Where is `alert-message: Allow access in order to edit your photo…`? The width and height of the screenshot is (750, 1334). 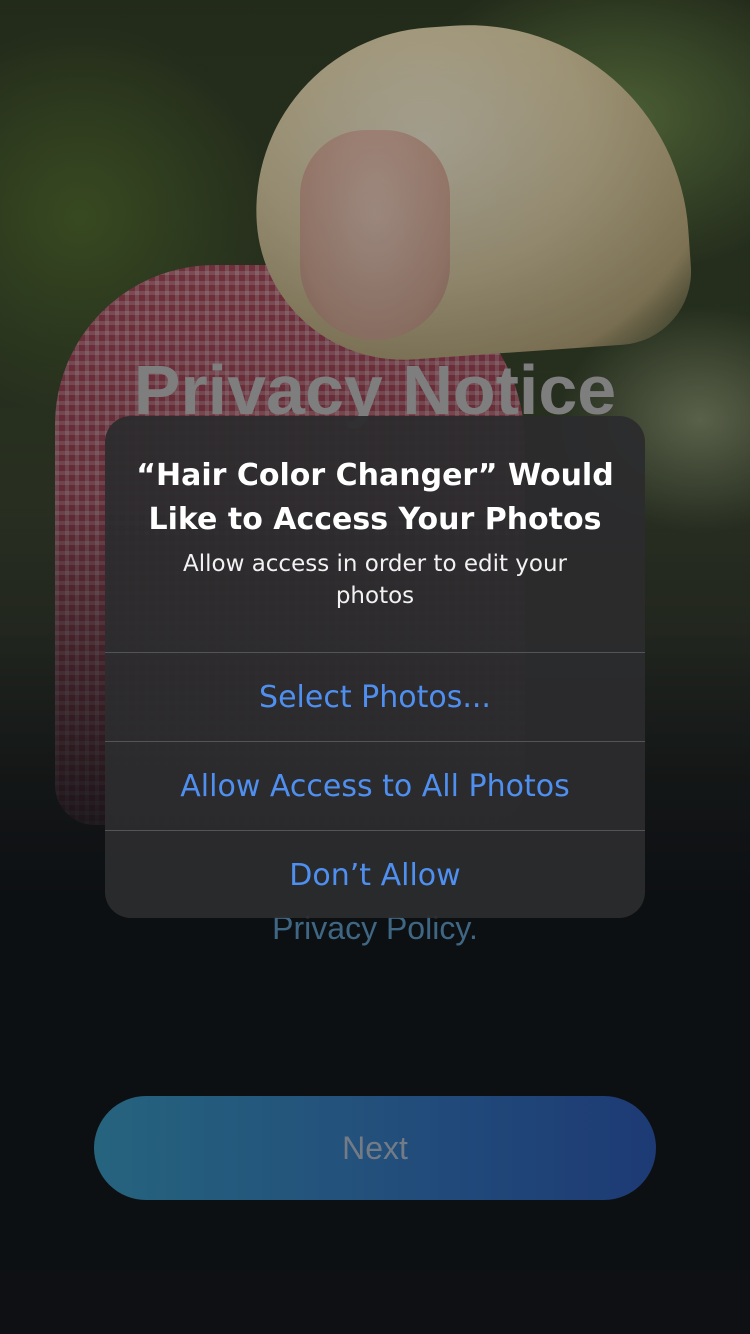 alert-message: Allow access in order to edit your photo… is located at coordinates (375, 580).